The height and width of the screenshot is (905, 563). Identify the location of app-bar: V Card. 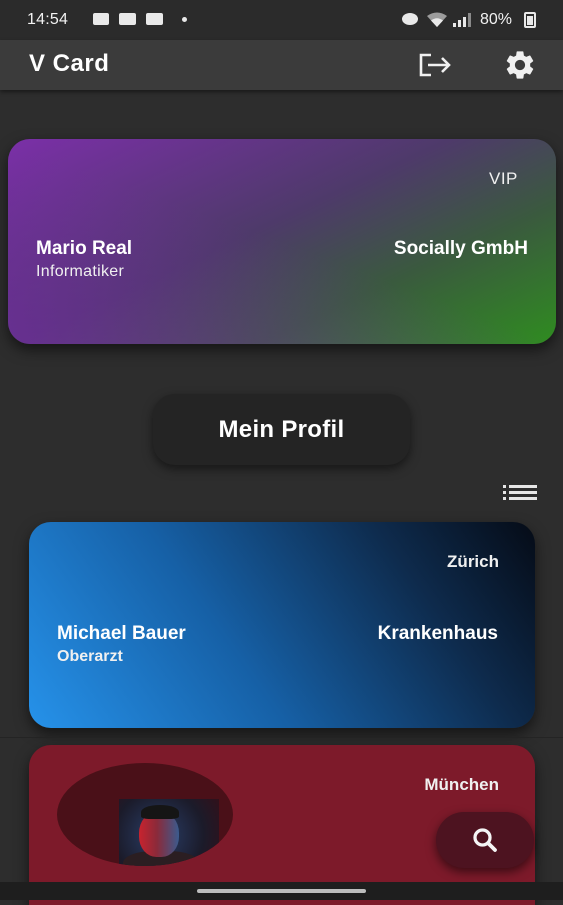
(281, 65).